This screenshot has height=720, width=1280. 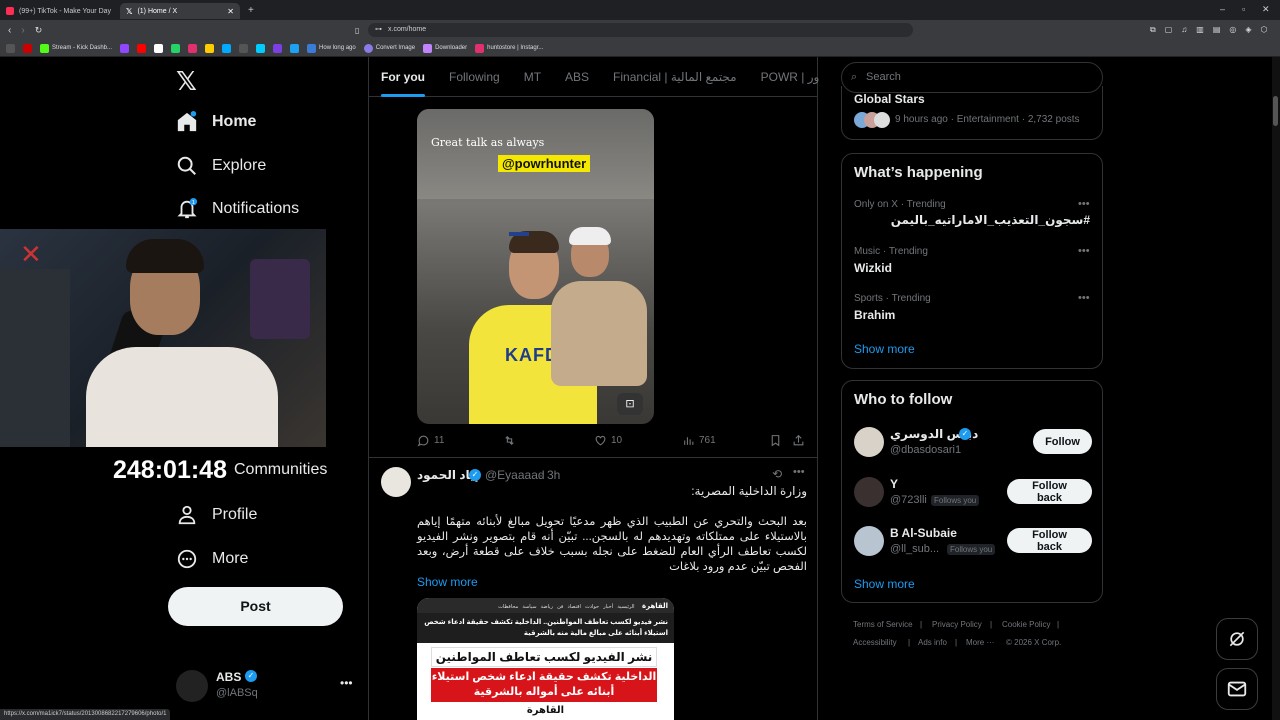 What do you see at coordinates (256, 208) in the screenshot?
I see `nav-label: Notifications` at bounding box center [256, 208].